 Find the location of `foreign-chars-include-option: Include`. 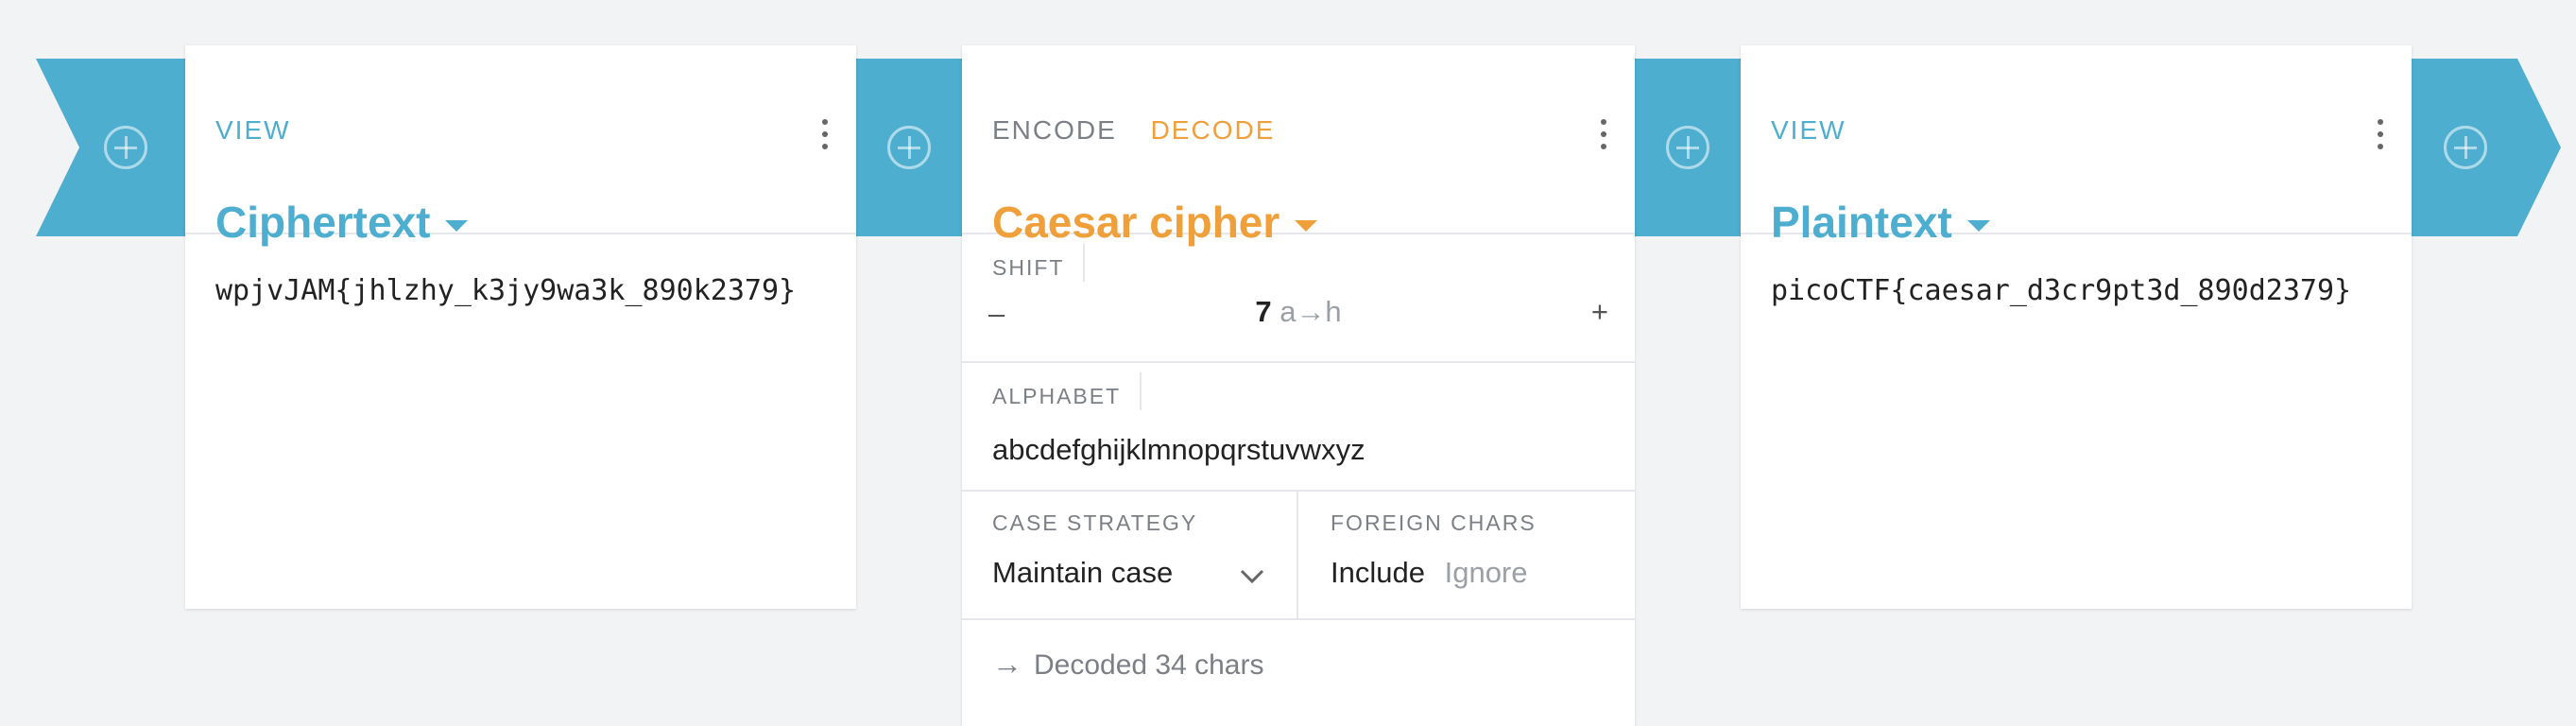

foreign-chars-include-option: Include is located at coordinates (1378, 572).